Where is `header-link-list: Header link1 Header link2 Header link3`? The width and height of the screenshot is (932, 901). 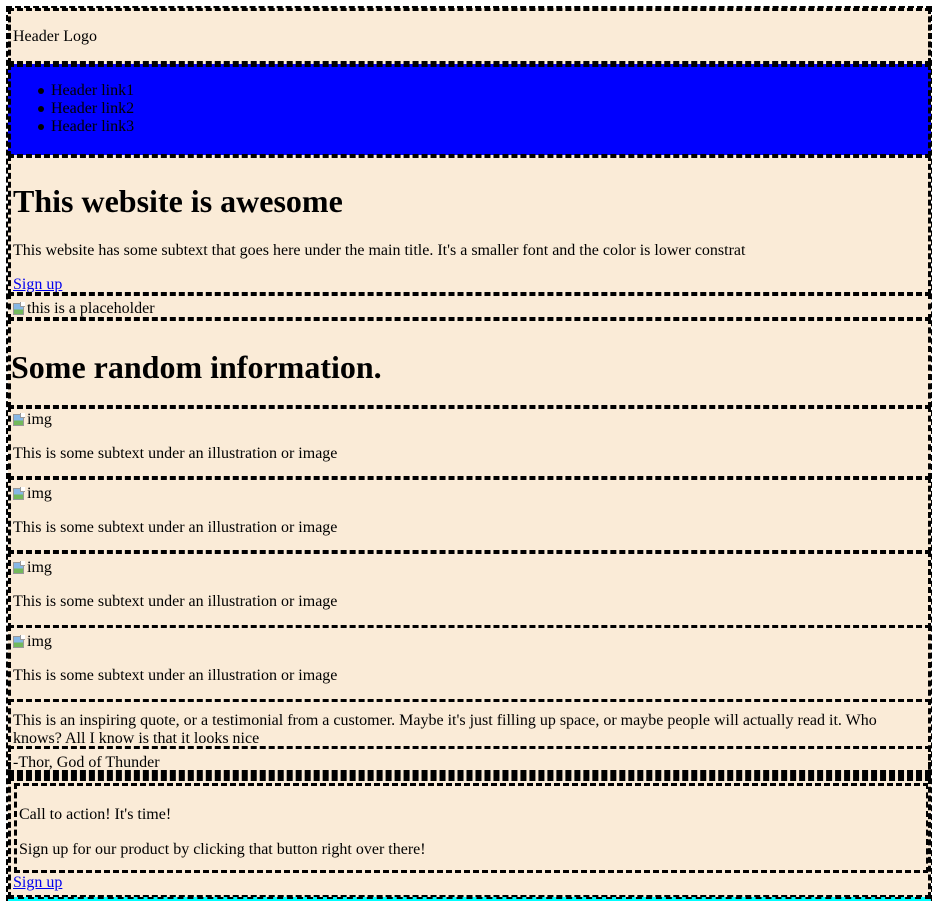
header-link-list: Header link1 Header link2 Header link3 is located at coordinates (72, 109).